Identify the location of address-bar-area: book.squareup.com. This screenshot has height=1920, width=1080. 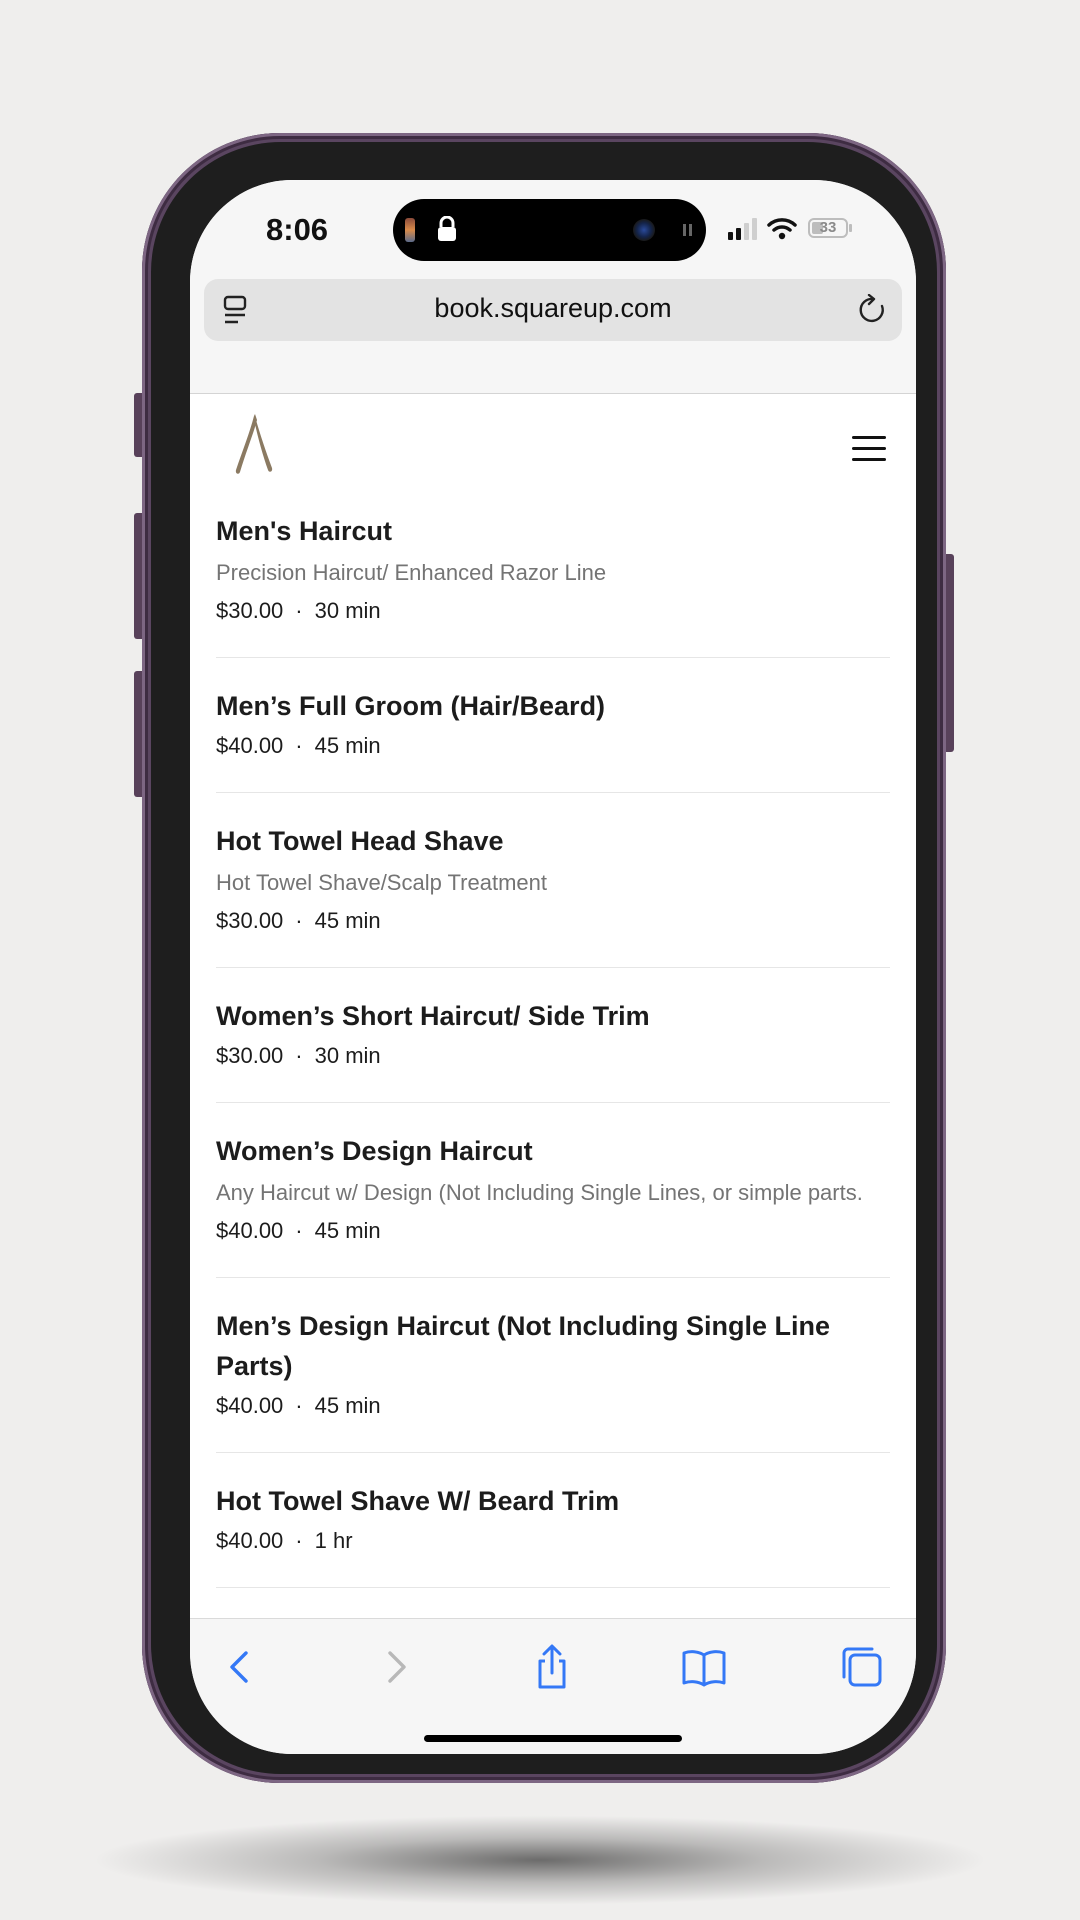
(553, 334).